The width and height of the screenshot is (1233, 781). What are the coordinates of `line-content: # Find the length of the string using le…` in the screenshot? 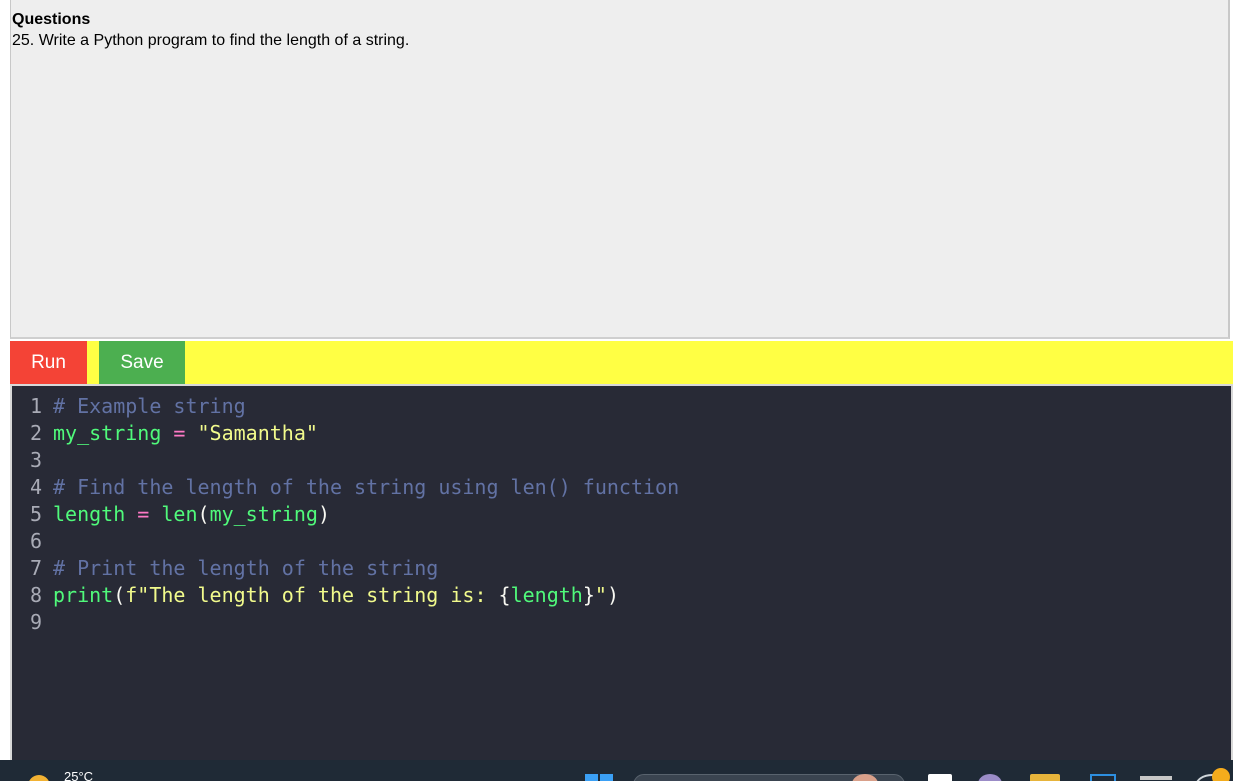 It's located at (365, 487).